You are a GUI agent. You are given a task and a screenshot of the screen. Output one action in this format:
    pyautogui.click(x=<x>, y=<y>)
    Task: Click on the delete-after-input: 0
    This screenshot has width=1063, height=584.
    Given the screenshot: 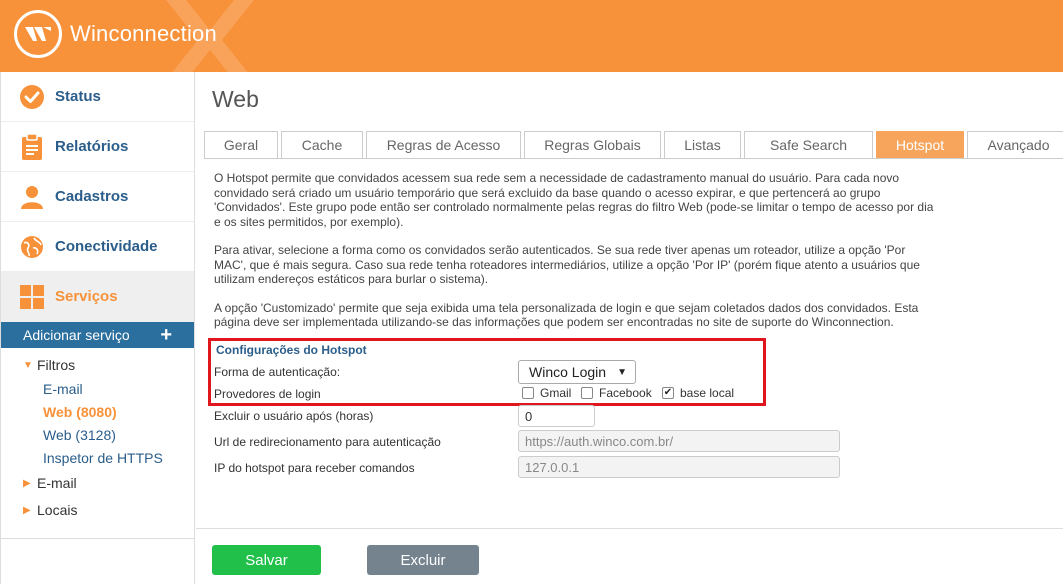 What is the action you would take?
    pyautogui.click(x=556, y=416)
    